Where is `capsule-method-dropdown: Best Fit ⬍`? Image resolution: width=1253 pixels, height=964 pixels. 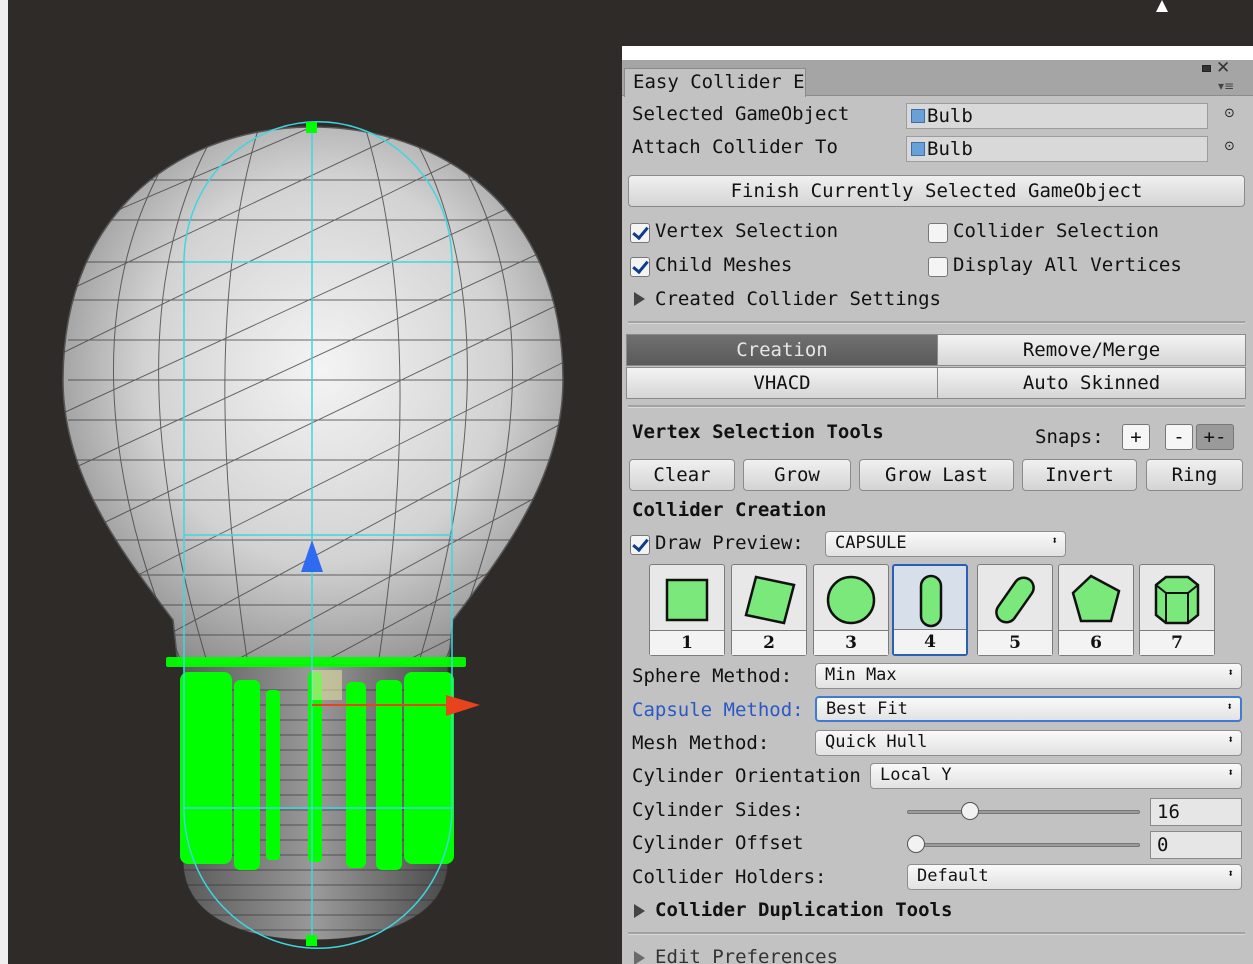
capsule-method-dropdown: Best Fit ⬍ is located at coordinates (1028, 709).